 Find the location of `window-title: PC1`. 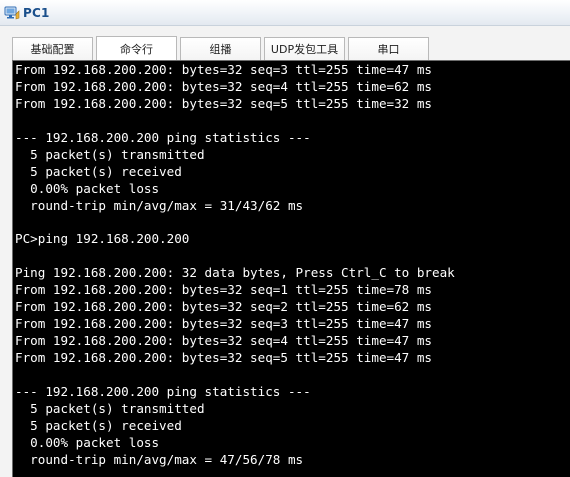

window-title: PC1 is located at coordinates (36, 12).